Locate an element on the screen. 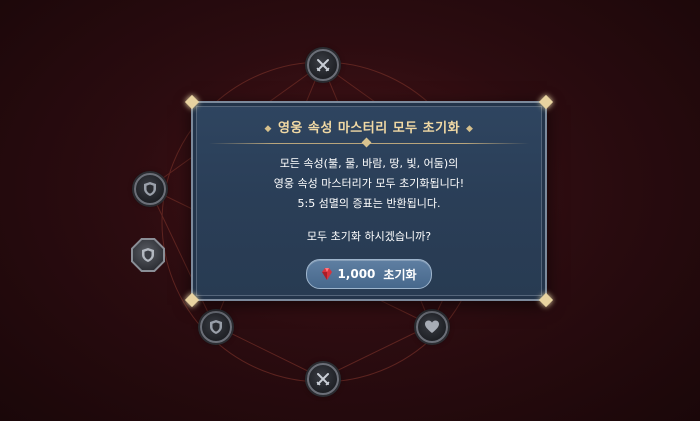 Image resolution: width=700 pixels, height=421 pixels. dialog-title-row: ◆ 영웅 속성 마스터리 모두 초기화 ◆ is located at coordinates (369, 126).